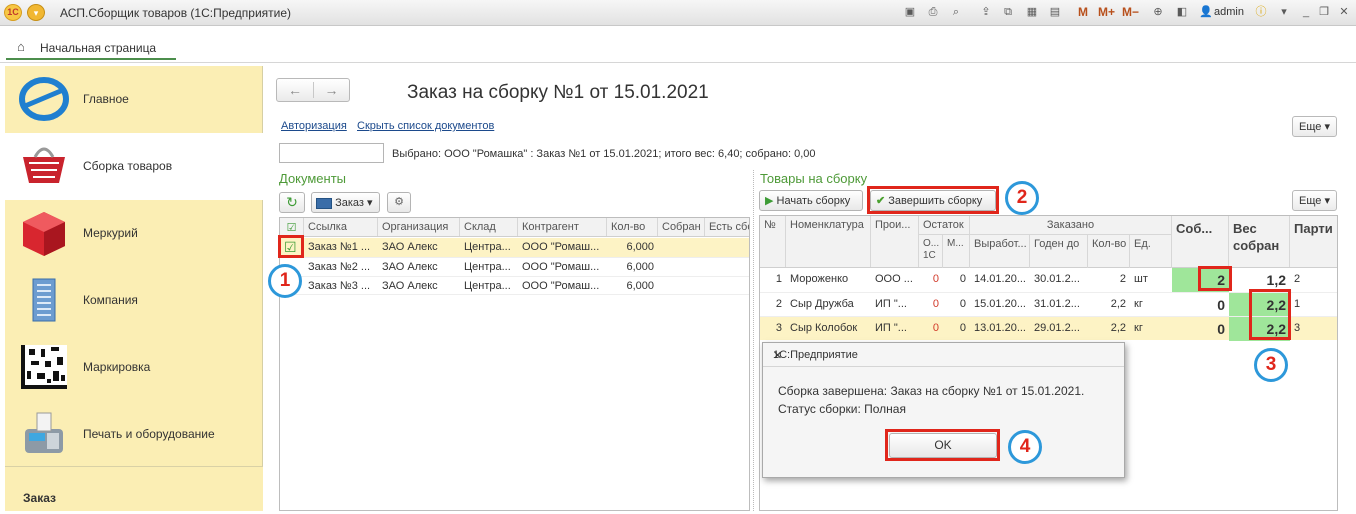 This screenshot has height=514, width=1356. I want to click on settings-icon: ⚙, so click(399, 202).